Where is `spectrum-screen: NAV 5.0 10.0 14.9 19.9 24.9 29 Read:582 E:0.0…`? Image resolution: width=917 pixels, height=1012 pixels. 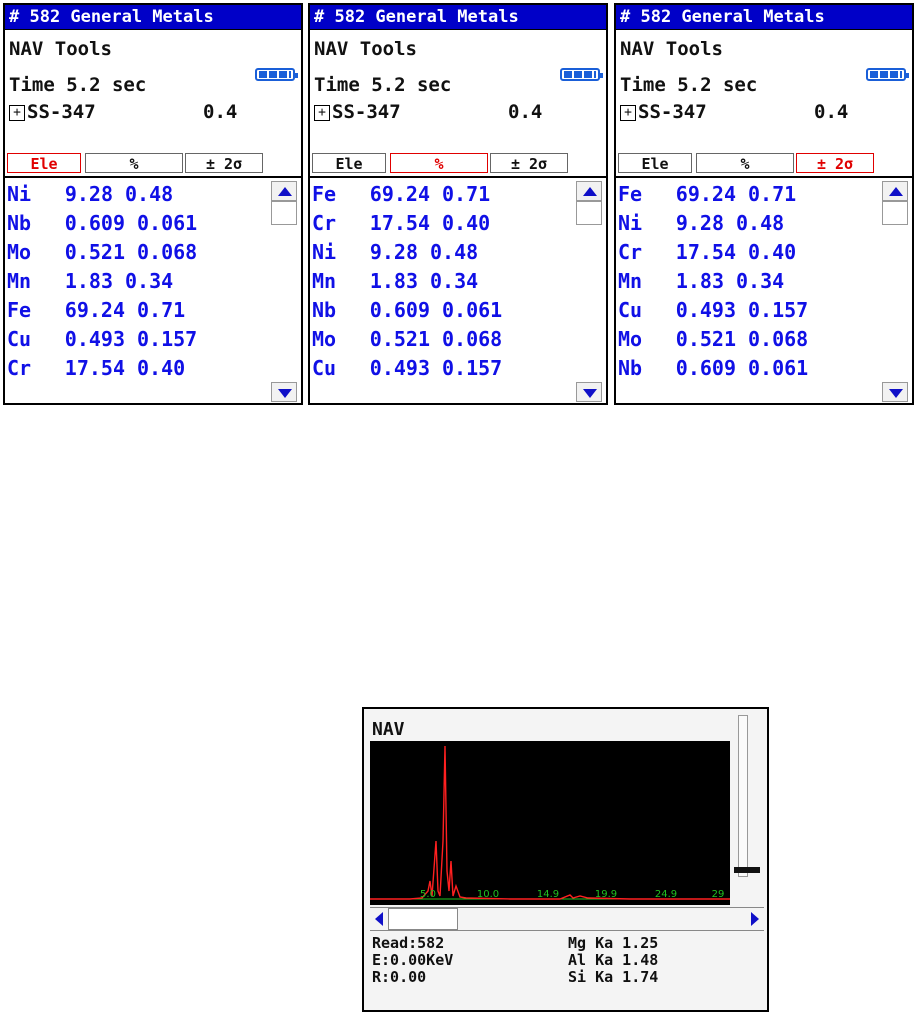
spectrum-screen: NAV 5.0 10.0 14.9 19.9 24.9 29 Read:582 E:0.0… is located at coordinates (565, 859).